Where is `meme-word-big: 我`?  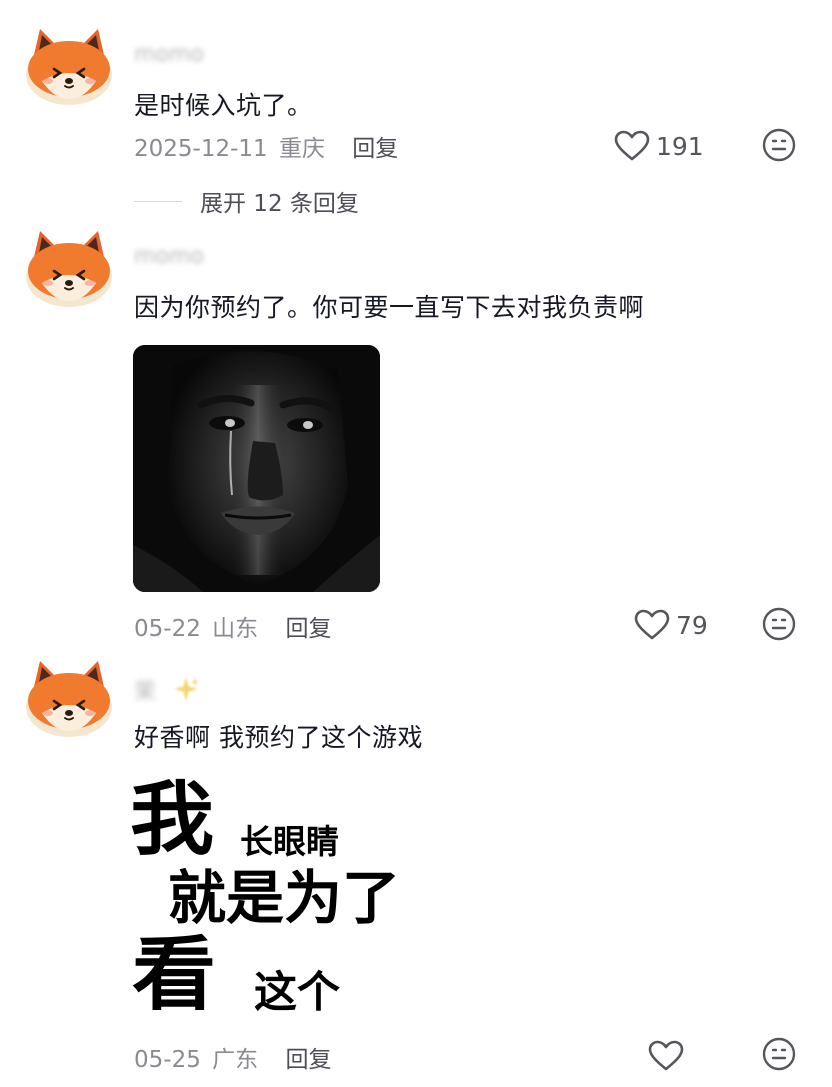 meme-word-big: 我 is located at coordinates (172, 819).